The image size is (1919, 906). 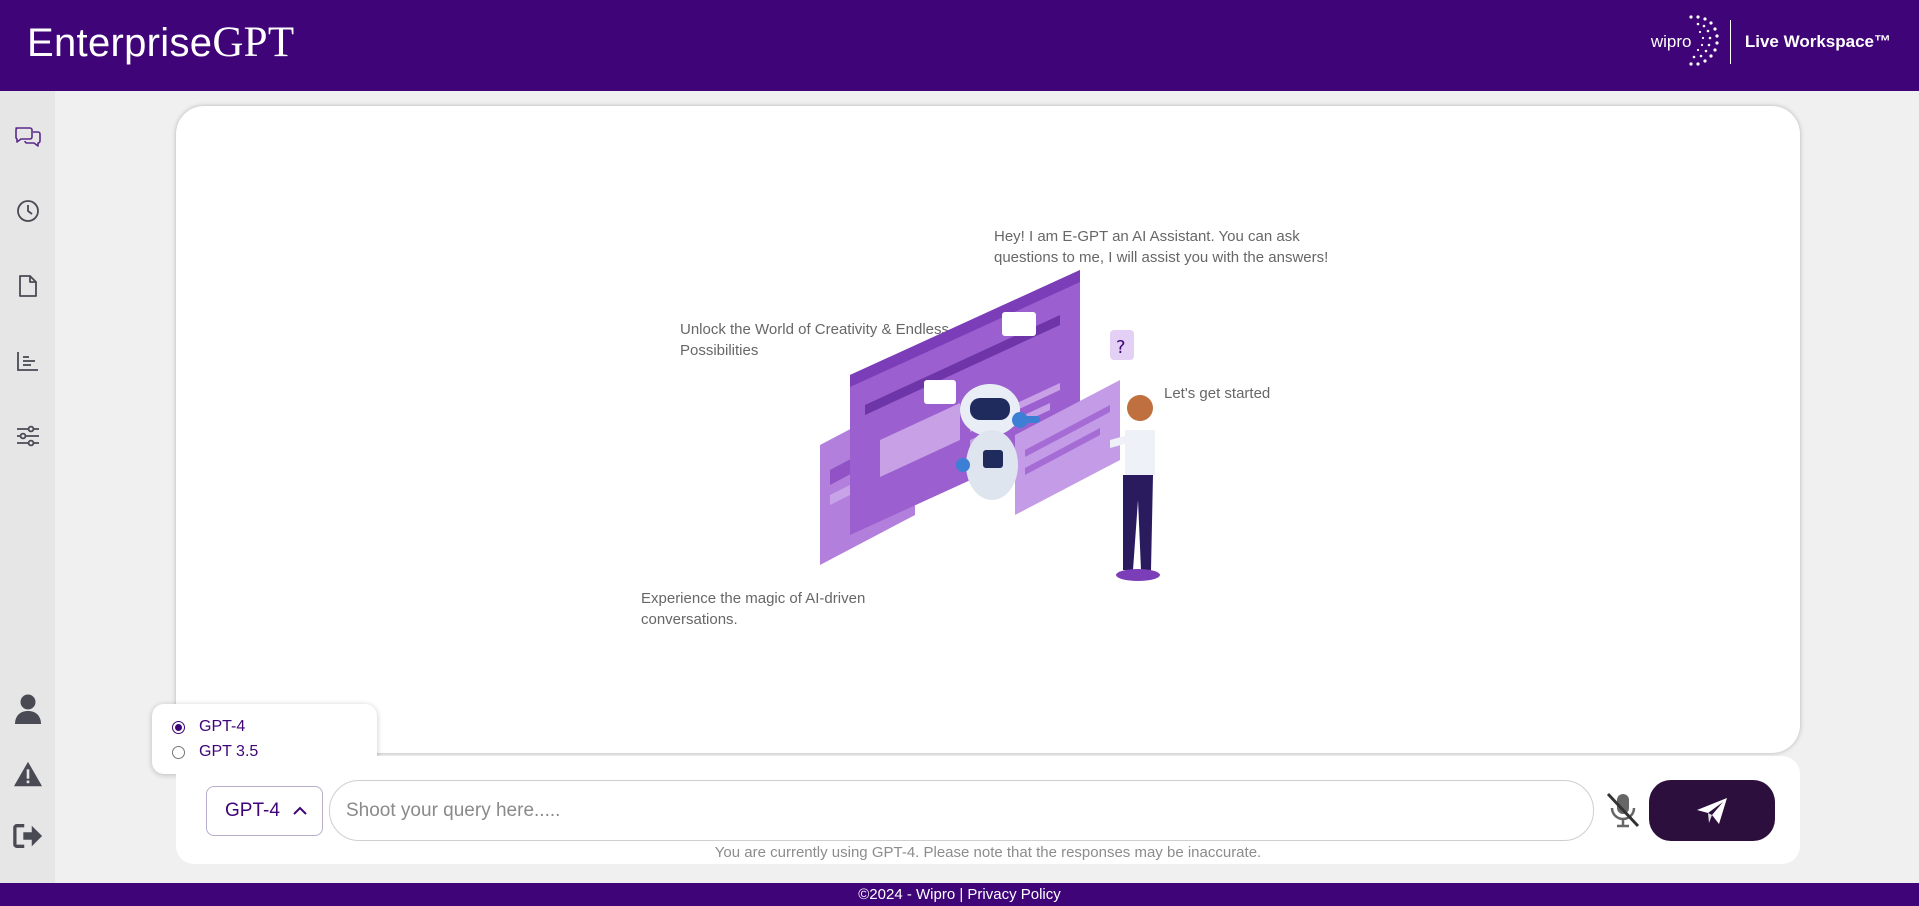 What do you see at coordinates (28, 709) in the screenshot?
I see `user-icon` at bounding box center [28, 709].